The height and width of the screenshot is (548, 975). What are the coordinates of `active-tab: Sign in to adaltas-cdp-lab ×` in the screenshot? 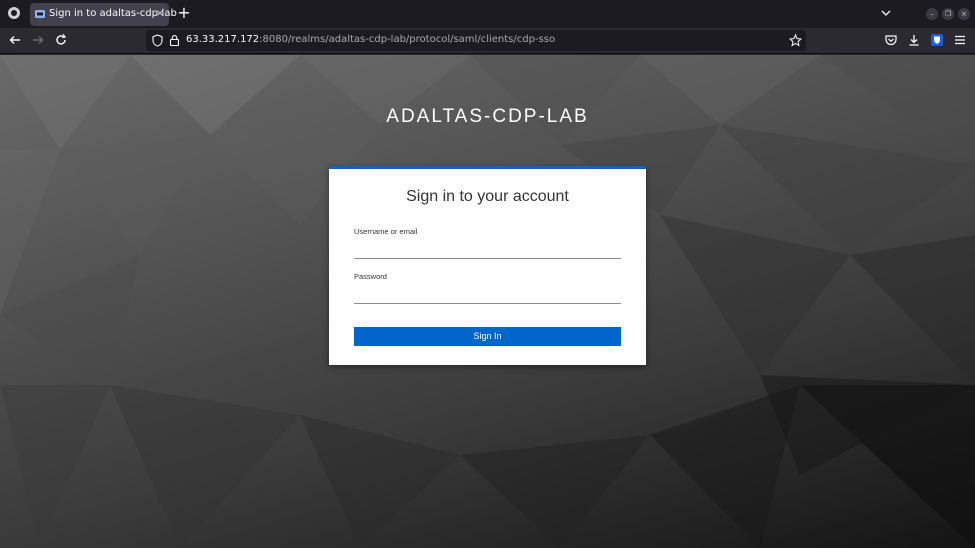 It's located at (103, 14).